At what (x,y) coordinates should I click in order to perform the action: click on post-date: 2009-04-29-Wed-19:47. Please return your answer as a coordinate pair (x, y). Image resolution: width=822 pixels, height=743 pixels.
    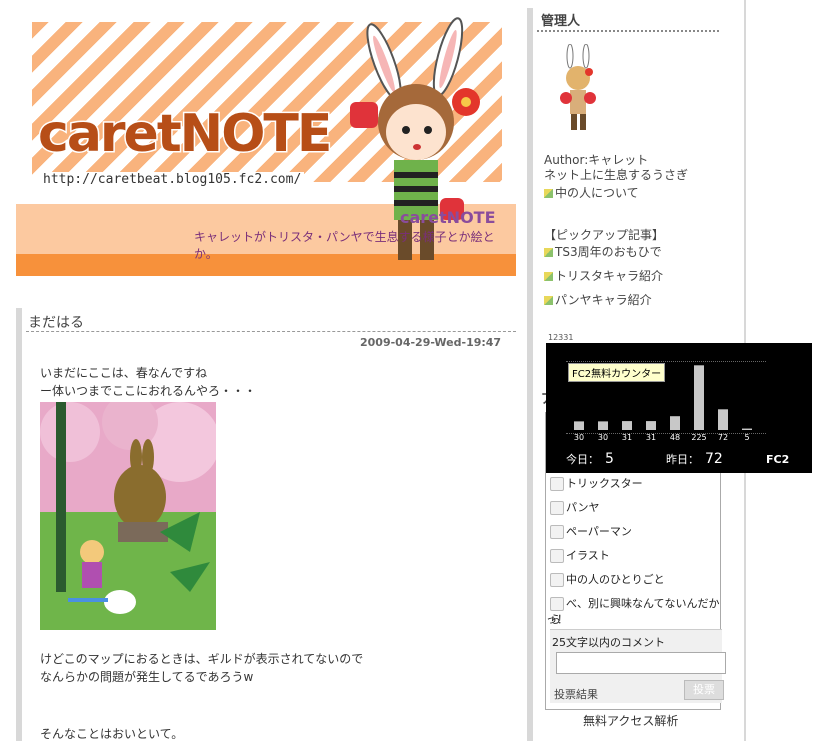
    Looking at the image, I should click on (431, 342).